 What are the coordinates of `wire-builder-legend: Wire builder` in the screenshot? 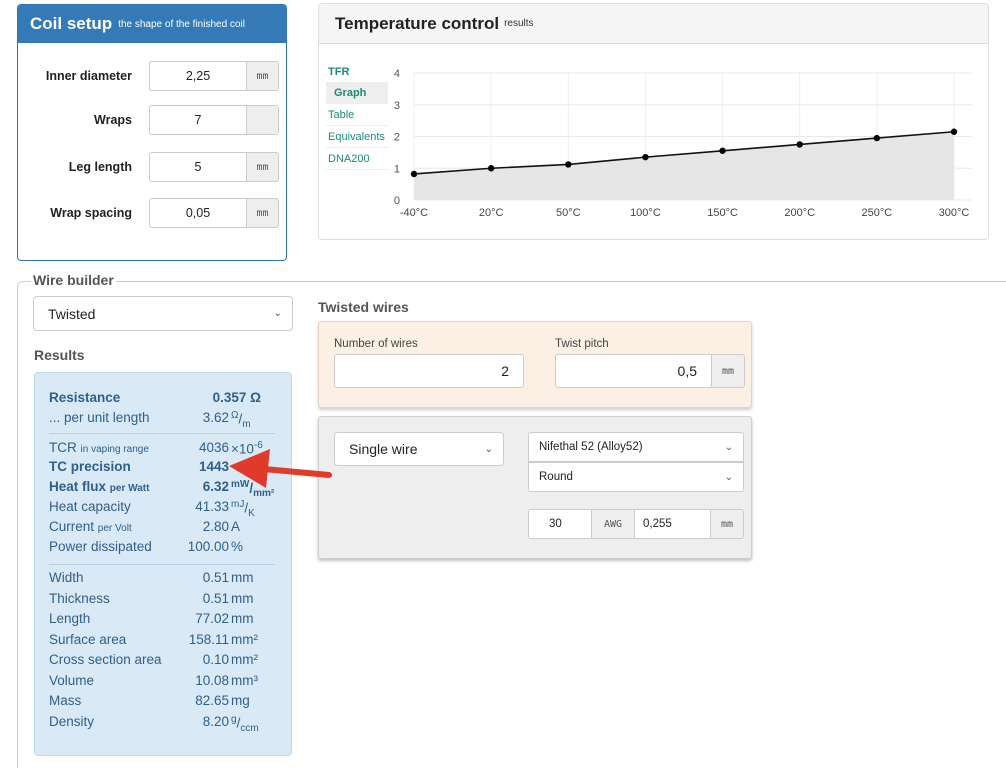 It's located at (73, 280).